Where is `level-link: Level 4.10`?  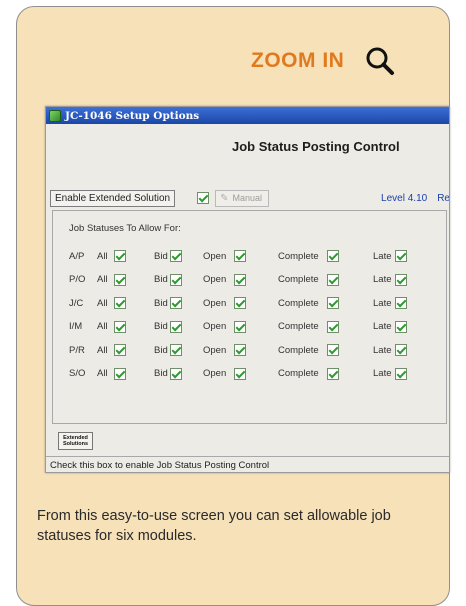 level-link: Level 4.10 is located at coordinates (404, 198).